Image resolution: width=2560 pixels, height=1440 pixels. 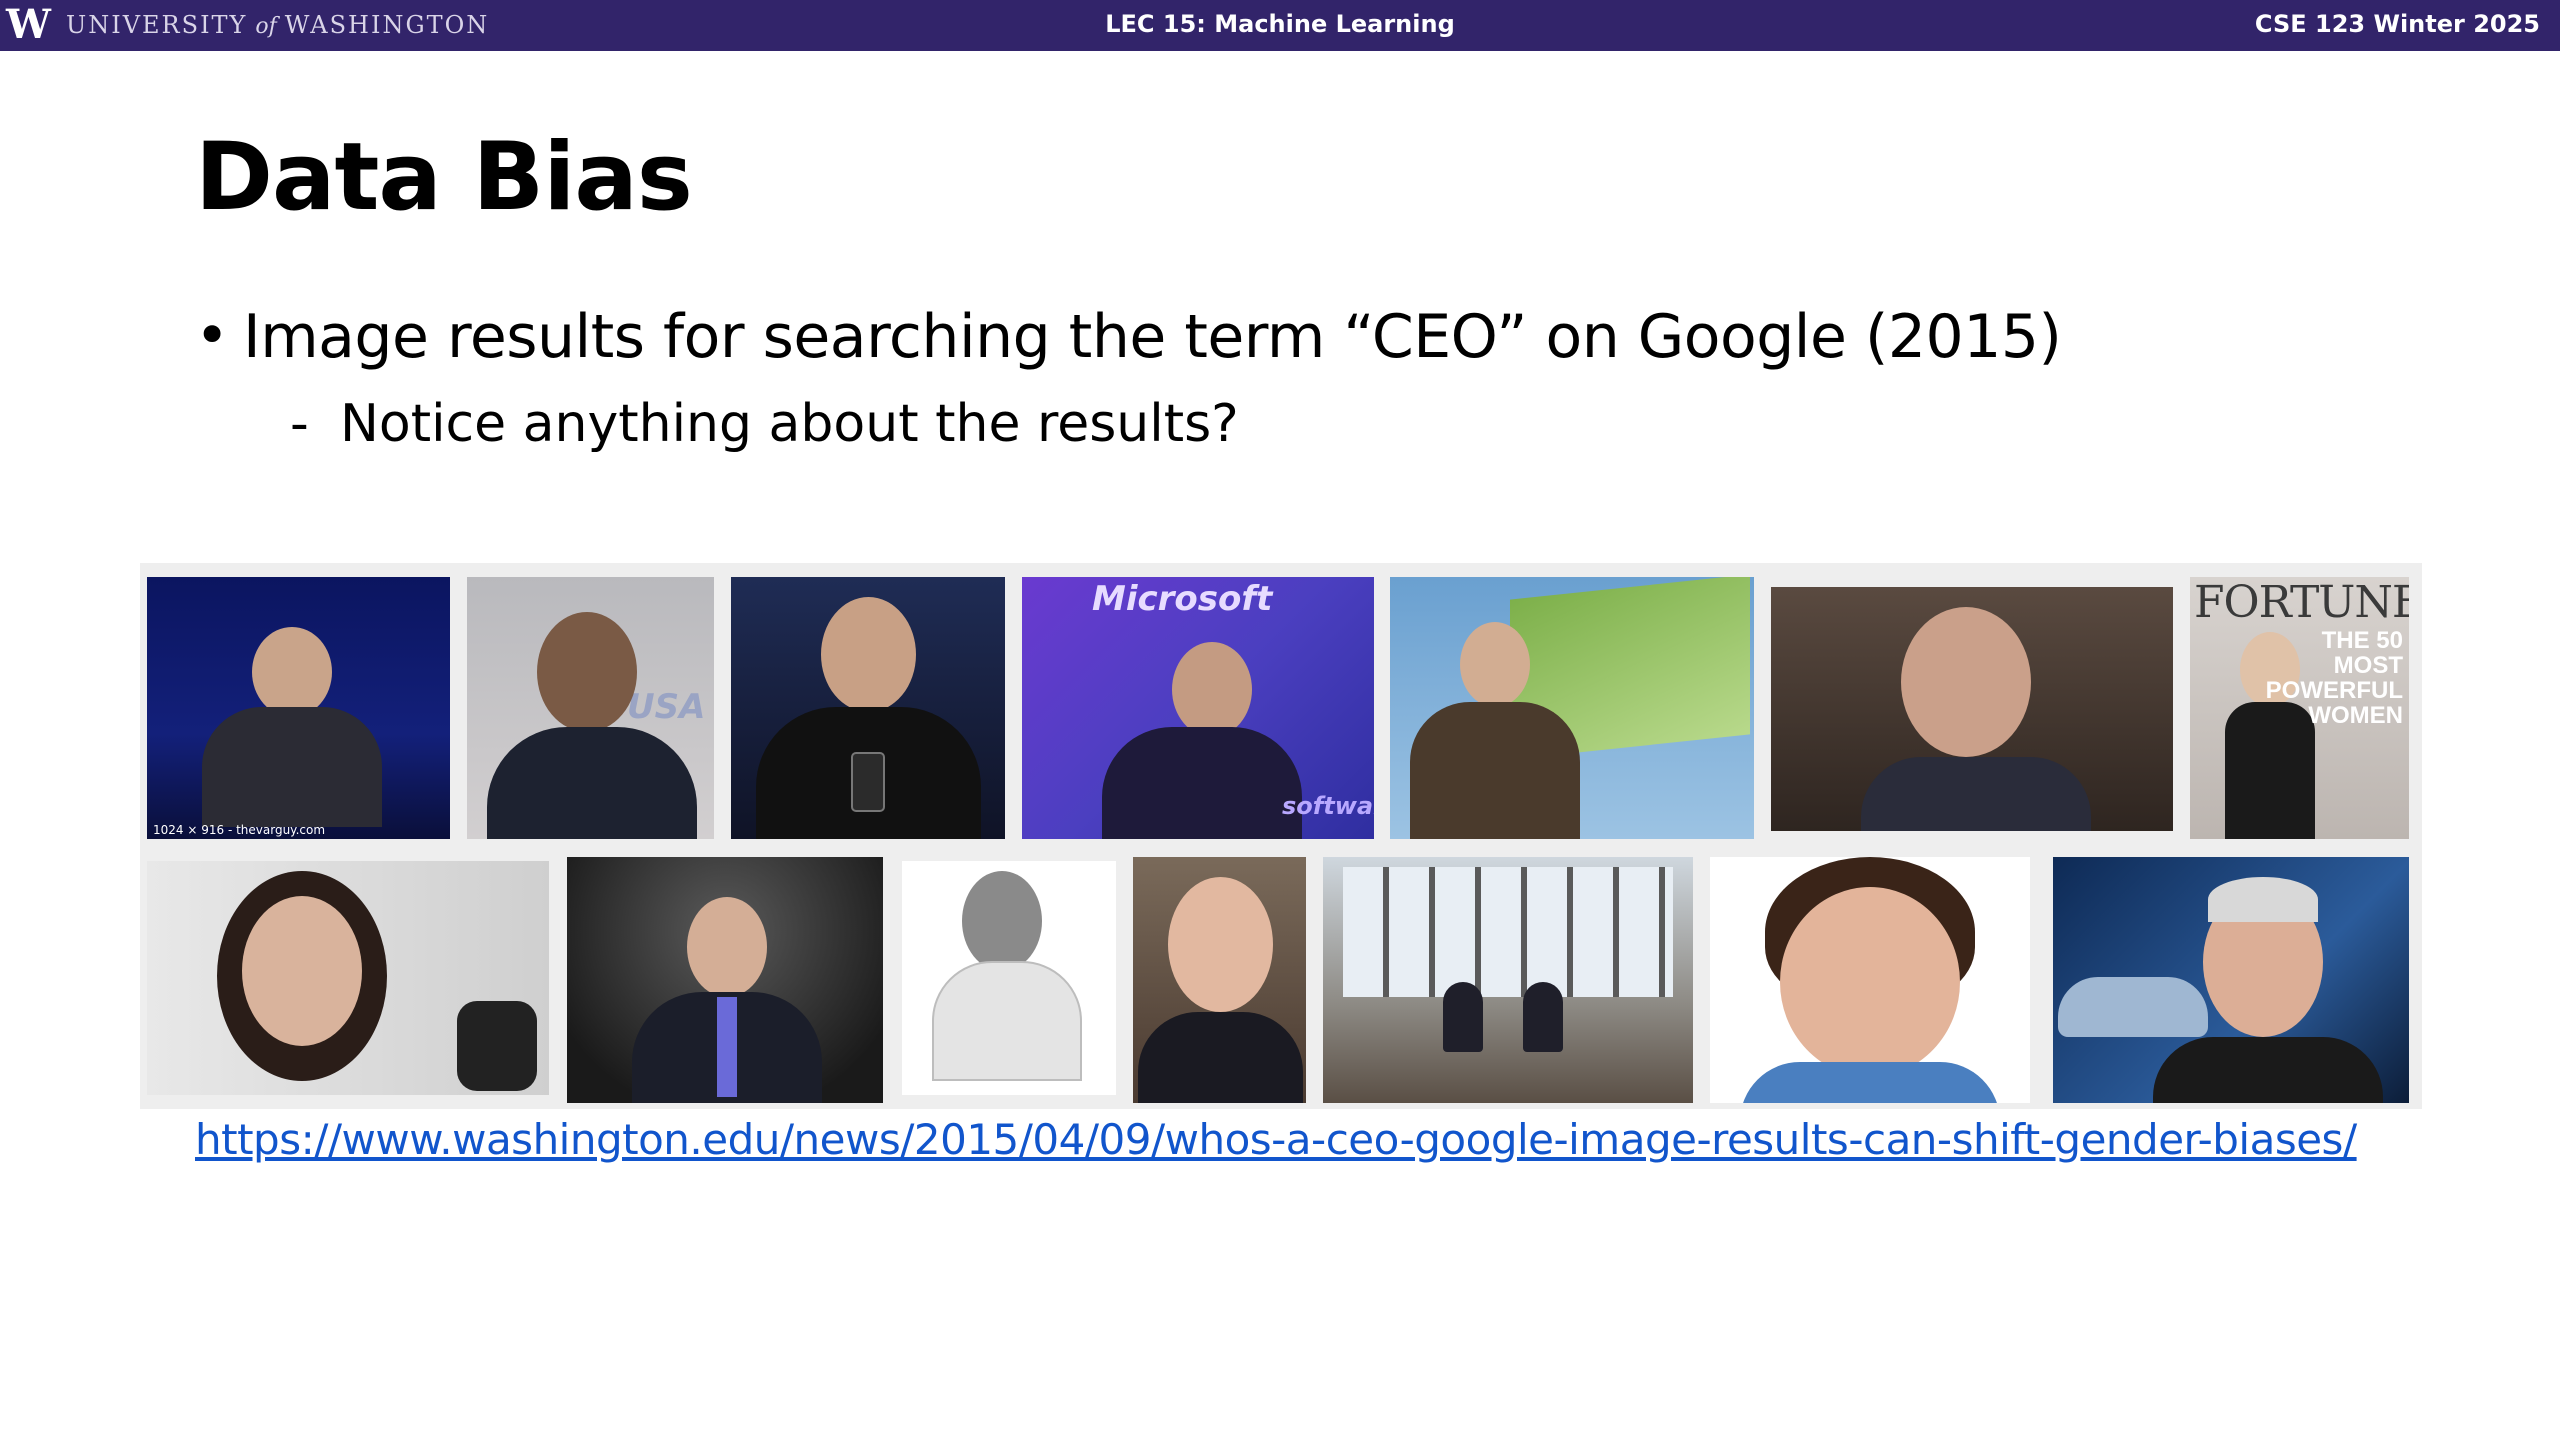 I want to click on usa-logo-text: USA, so click(x=666, y=707).